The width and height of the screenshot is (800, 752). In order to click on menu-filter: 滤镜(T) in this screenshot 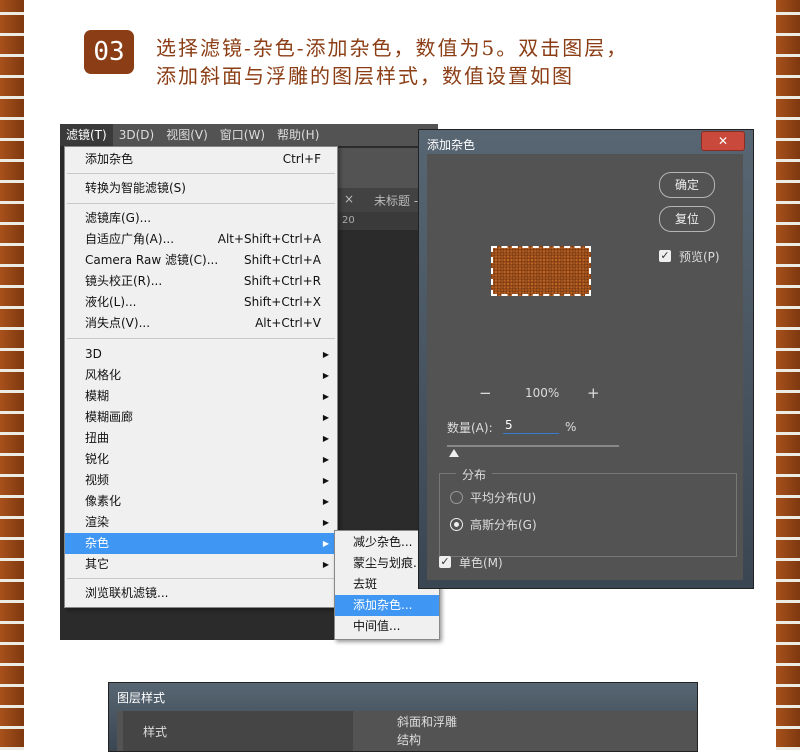, I will do `click(86, 135)`.